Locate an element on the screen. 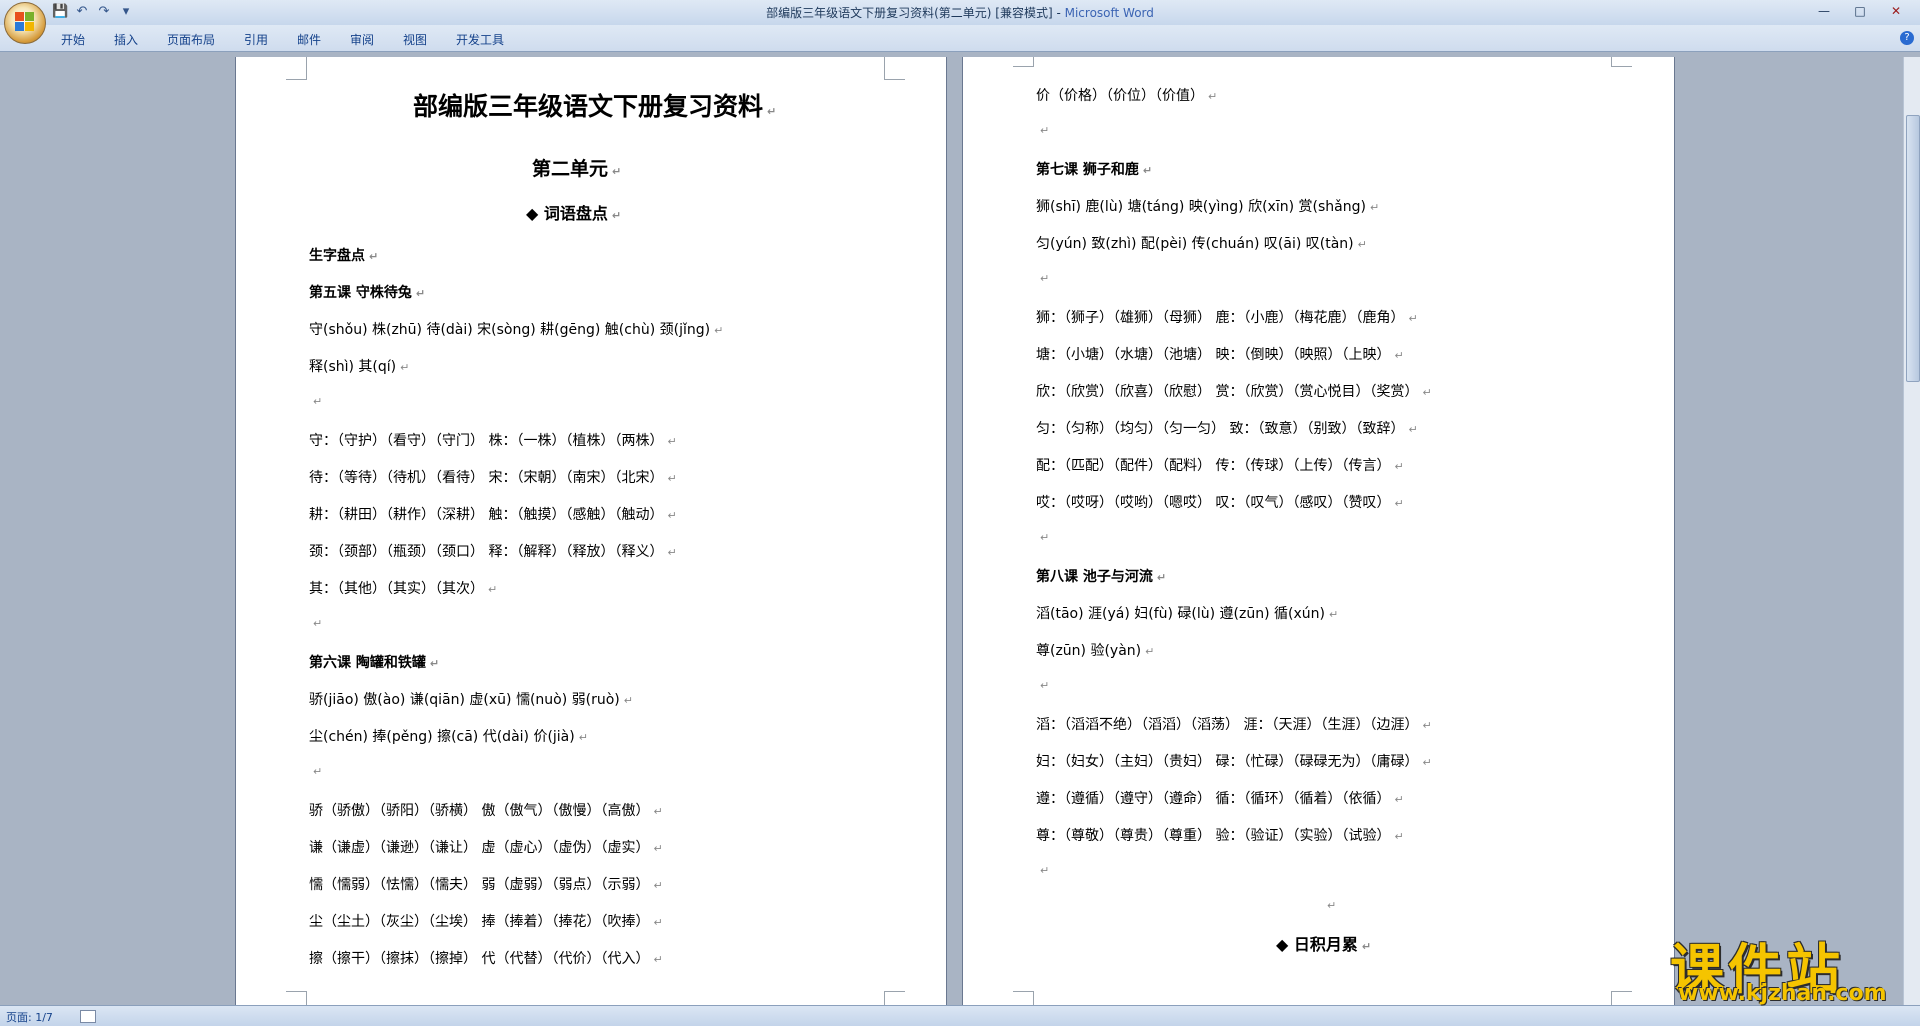  lesson-heading: 第五课 守株待兔 ↵ is located at coordinates (367, 292).